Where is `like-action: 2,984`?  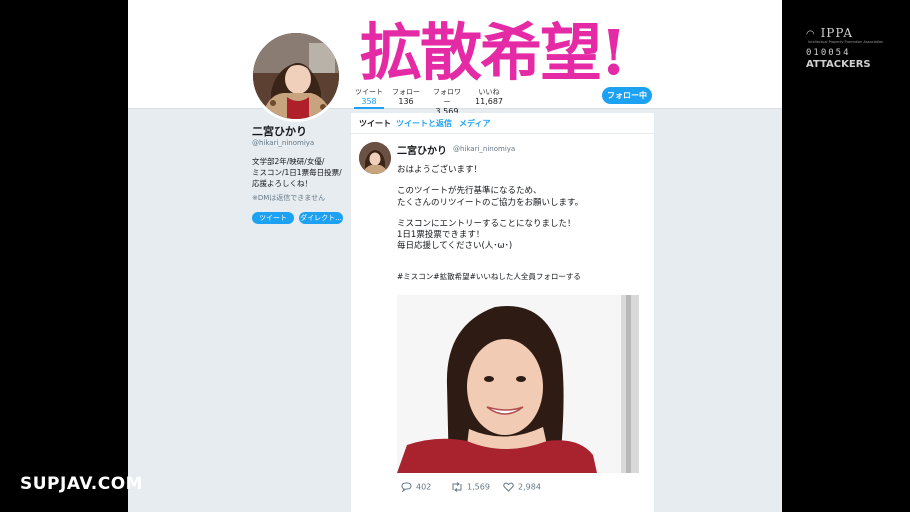 like-action: 2,984 is located at coordinates (522, 487).